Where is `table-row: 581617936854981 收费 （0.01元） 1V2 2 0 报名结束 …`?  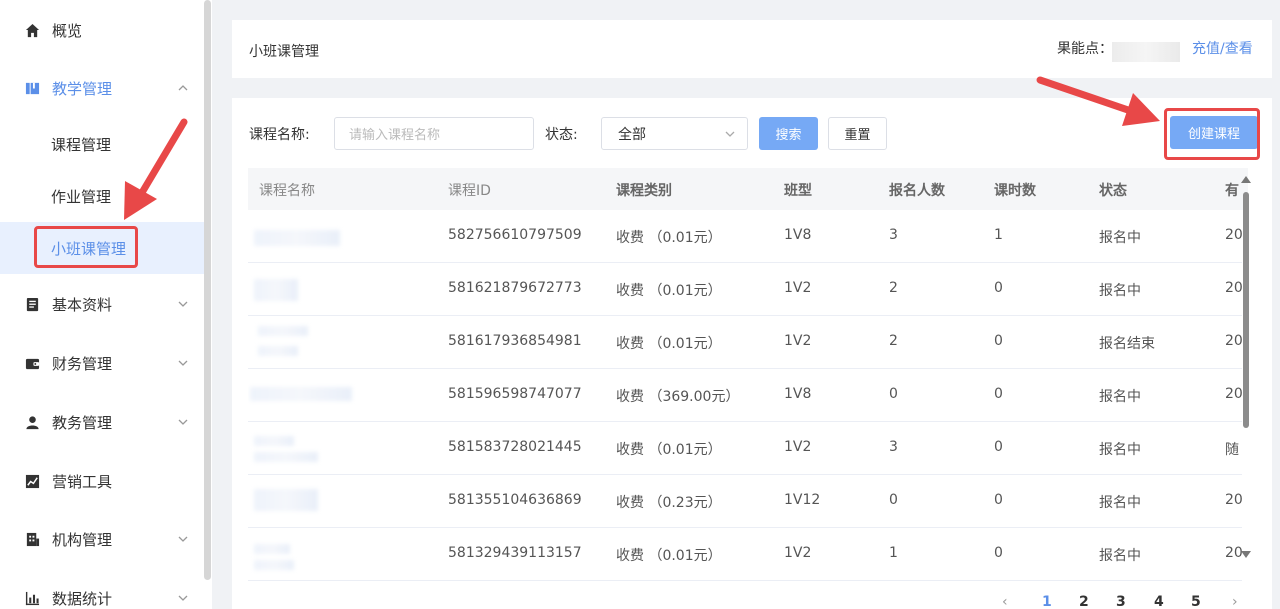
table-row: 581617936854981 收费 （0.01元） 1V2 2 0 报名结束 … is located at coordinates (745, 342).